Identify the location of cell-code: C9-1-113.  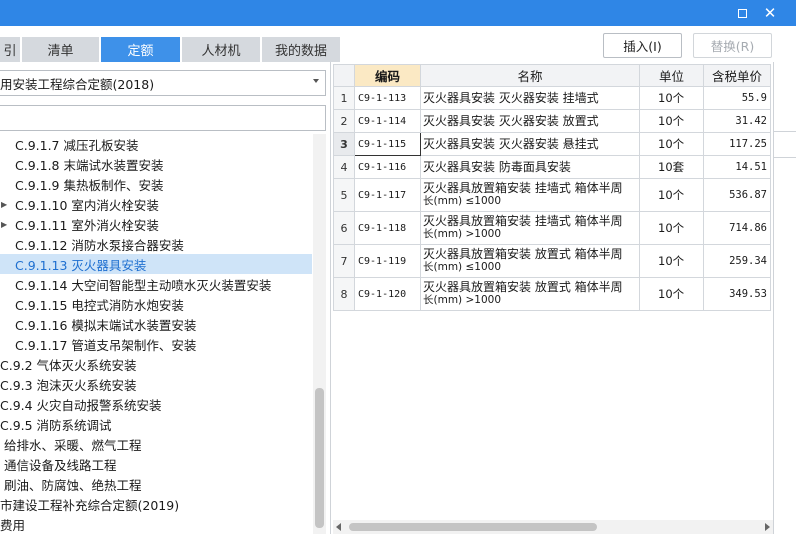
(387, 98).